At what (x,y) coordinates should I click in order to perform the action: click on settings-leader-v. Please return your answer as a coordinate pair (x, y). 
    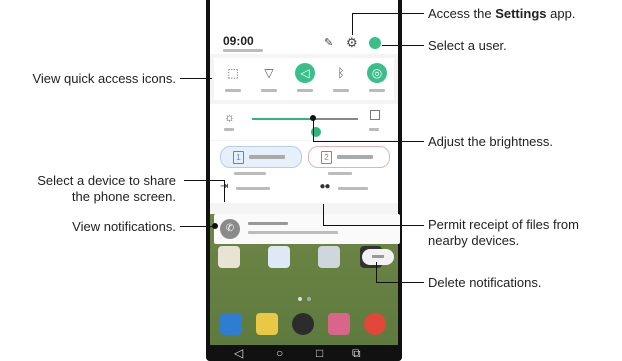
    Looking at the image, I should click on (353, 24).